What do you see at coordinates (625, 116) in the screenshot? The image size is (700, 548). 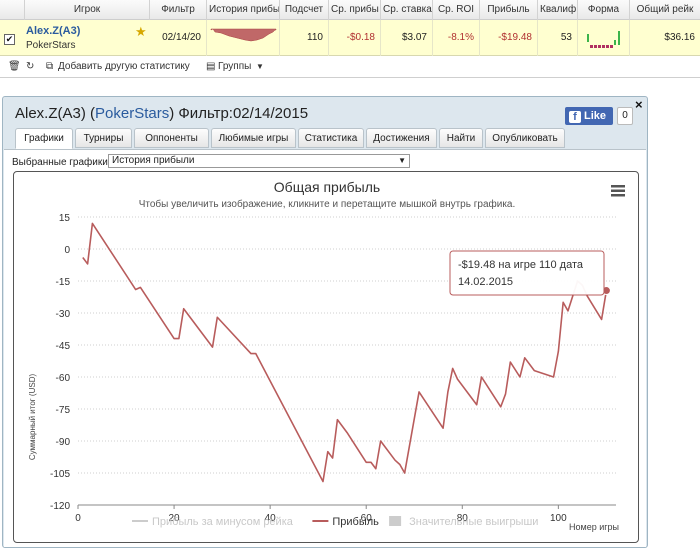 I see `facebook-like-count: 0` at bounding box center [625, 116].